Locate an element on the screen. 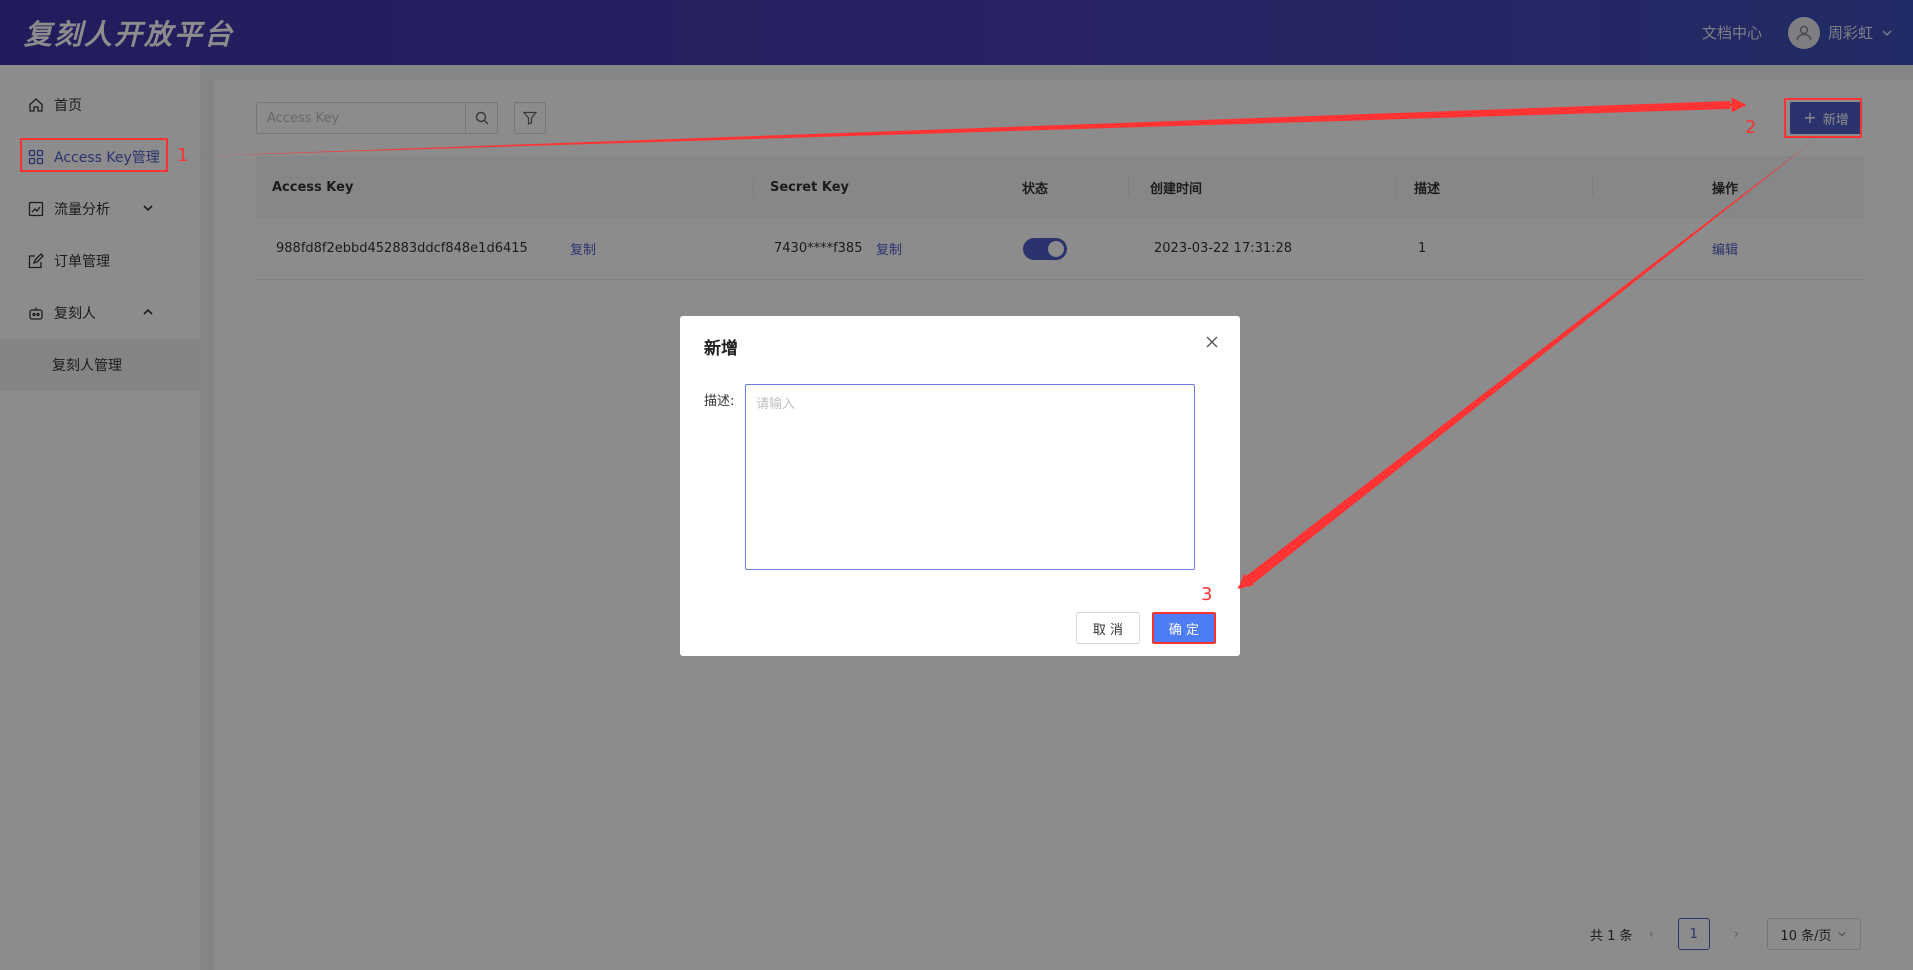  confirm-button: 确 定 is located at coordinates (1184, 628).